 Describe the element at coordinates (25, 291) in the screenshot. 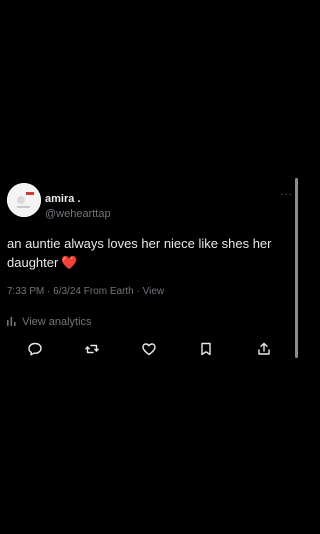

I see `tweet-time: 7:33 PM` at that location.